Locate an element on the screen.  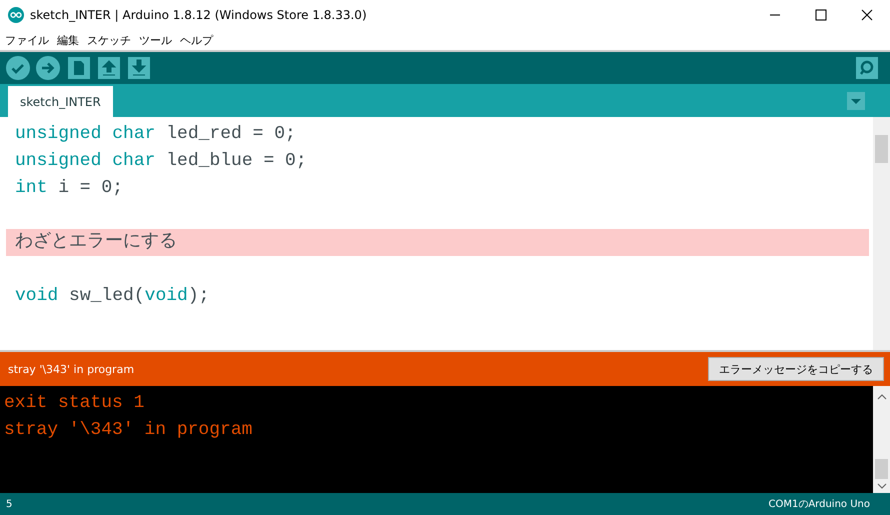
code-line: int i = 0; is located at coordinates (69, 188).